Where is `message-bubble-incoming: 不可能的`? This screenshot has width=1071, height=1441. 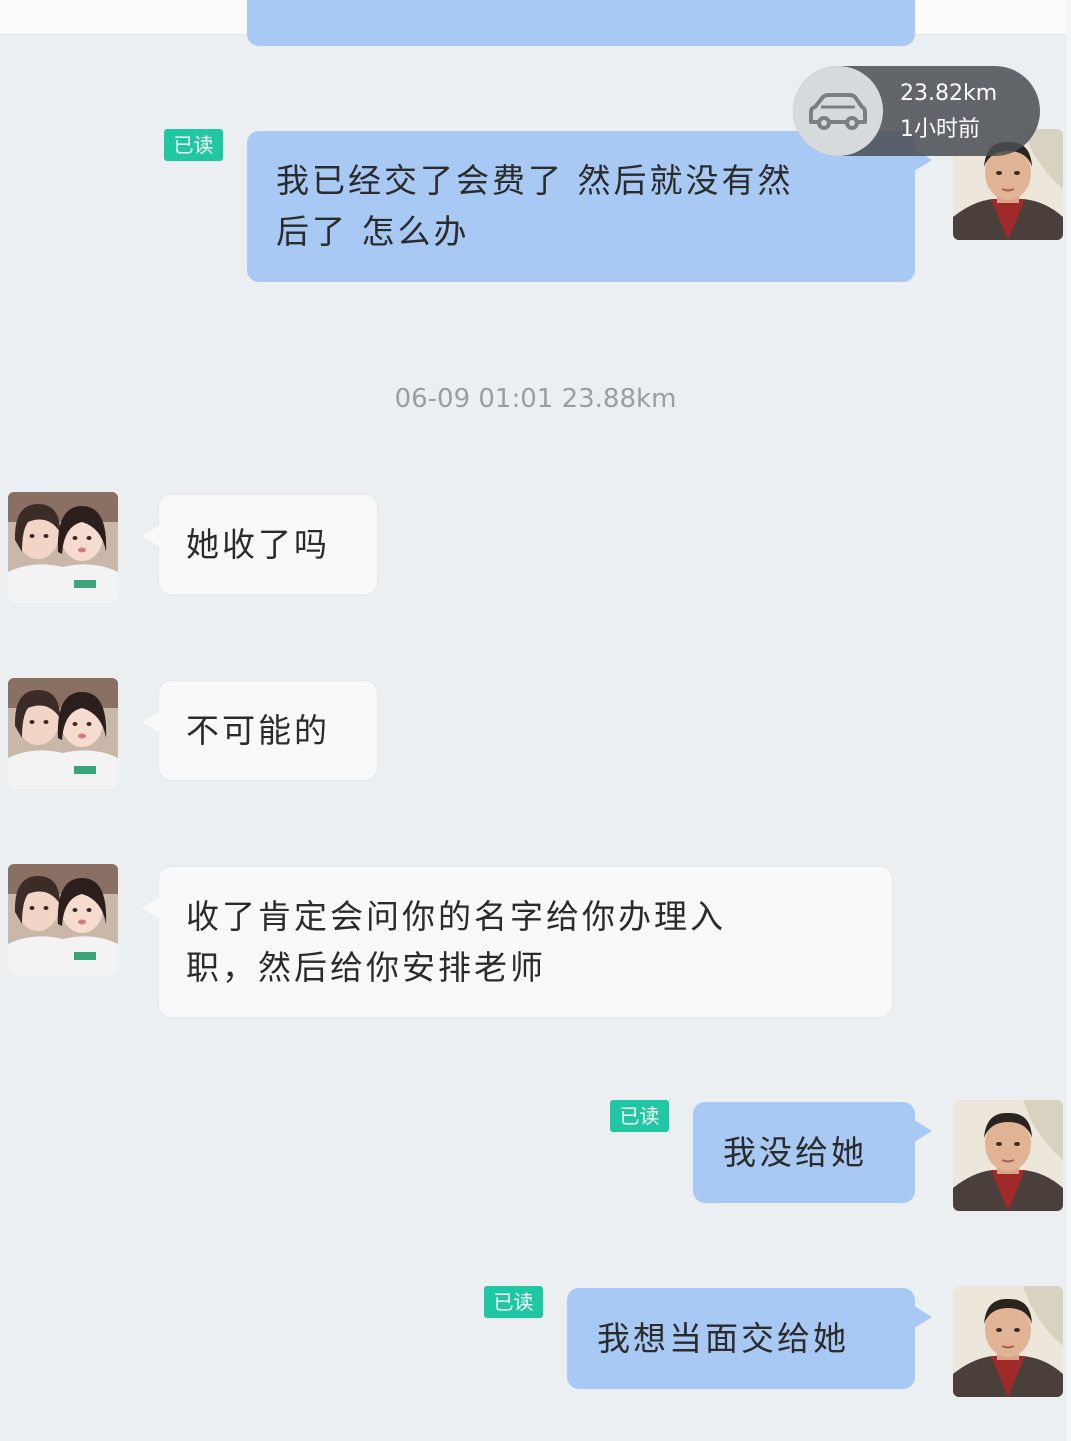
message-bubble-incoming: 不可能的 is located at coordinates (259, 730).